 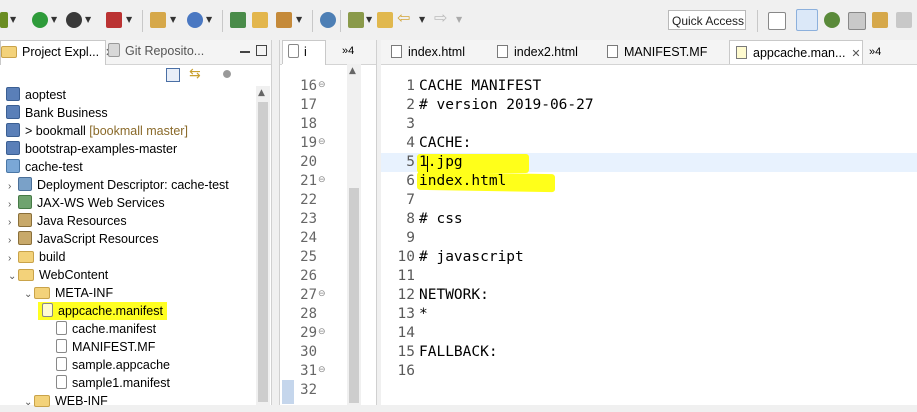 What do you see at coordinates (9, 52) in the screenshot?
I see `project-explorer-icon` at bounding box center [9, 52].